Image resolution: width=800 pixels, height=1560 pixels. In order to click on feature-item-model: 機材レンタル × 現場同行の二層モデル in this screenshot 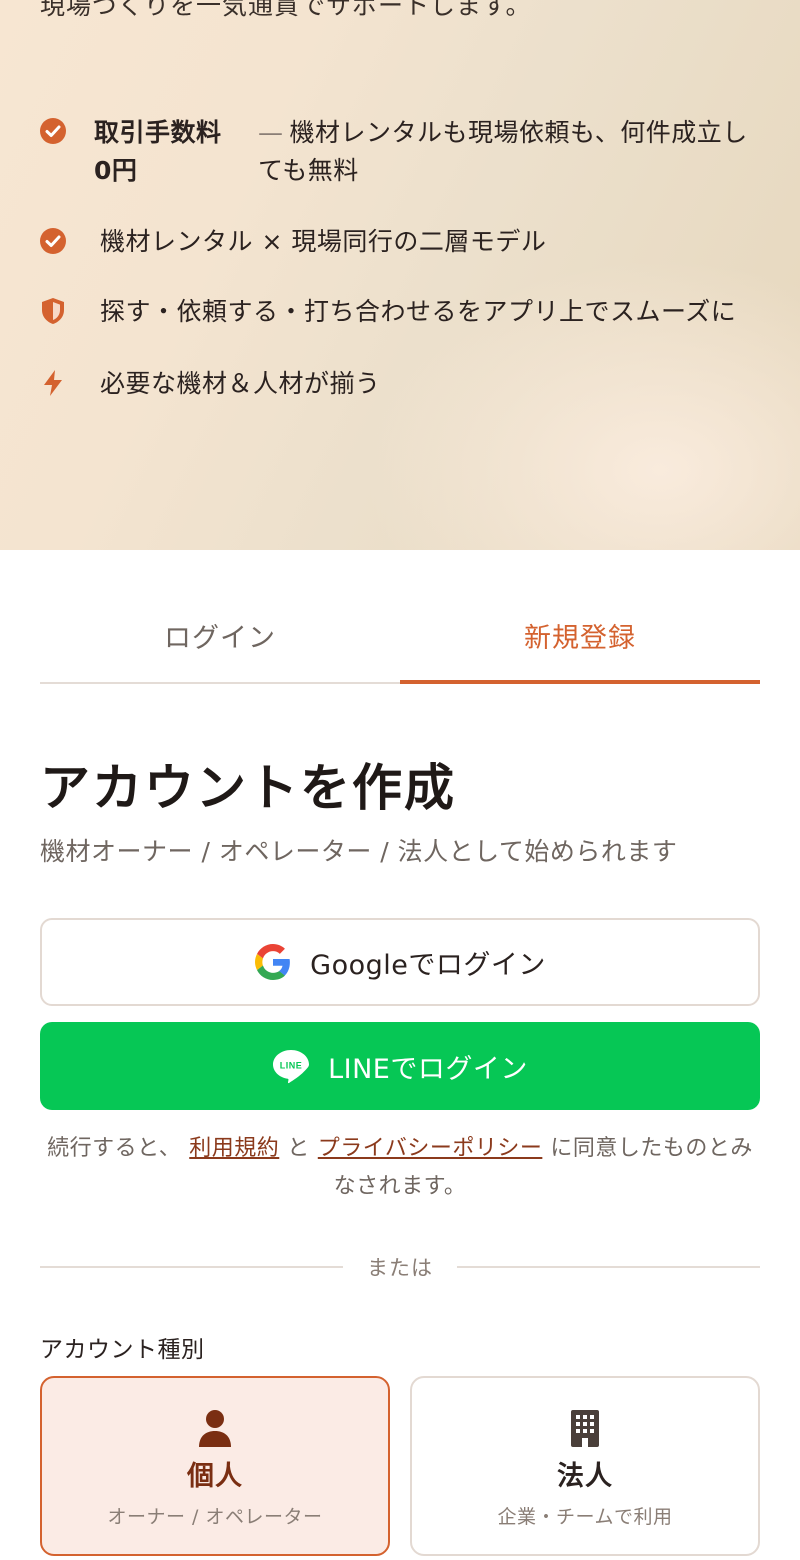, I will do `click(403, 242)`.